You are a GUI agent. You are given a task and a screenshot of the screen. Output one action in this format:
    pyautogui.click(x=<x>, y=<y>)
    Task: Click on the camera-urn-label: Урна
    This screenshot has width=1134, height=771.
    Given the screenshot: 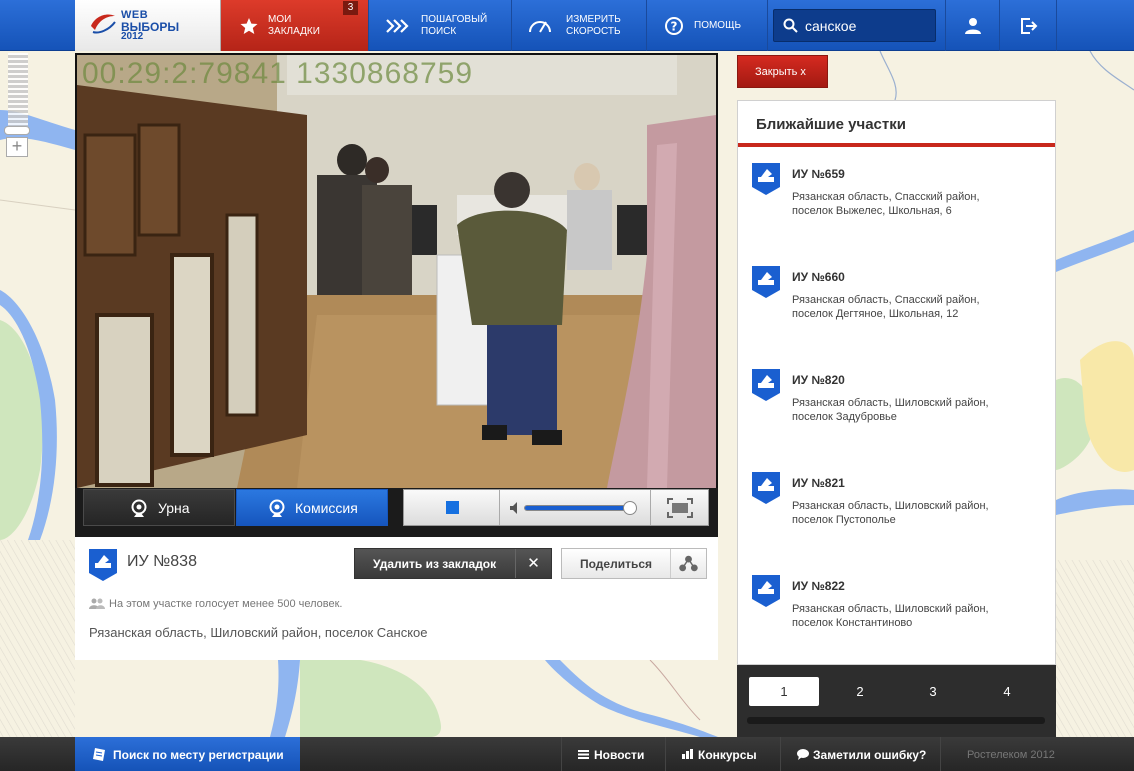 What is the action you would take?
    pyautogui.click(x=174, y=508)
    